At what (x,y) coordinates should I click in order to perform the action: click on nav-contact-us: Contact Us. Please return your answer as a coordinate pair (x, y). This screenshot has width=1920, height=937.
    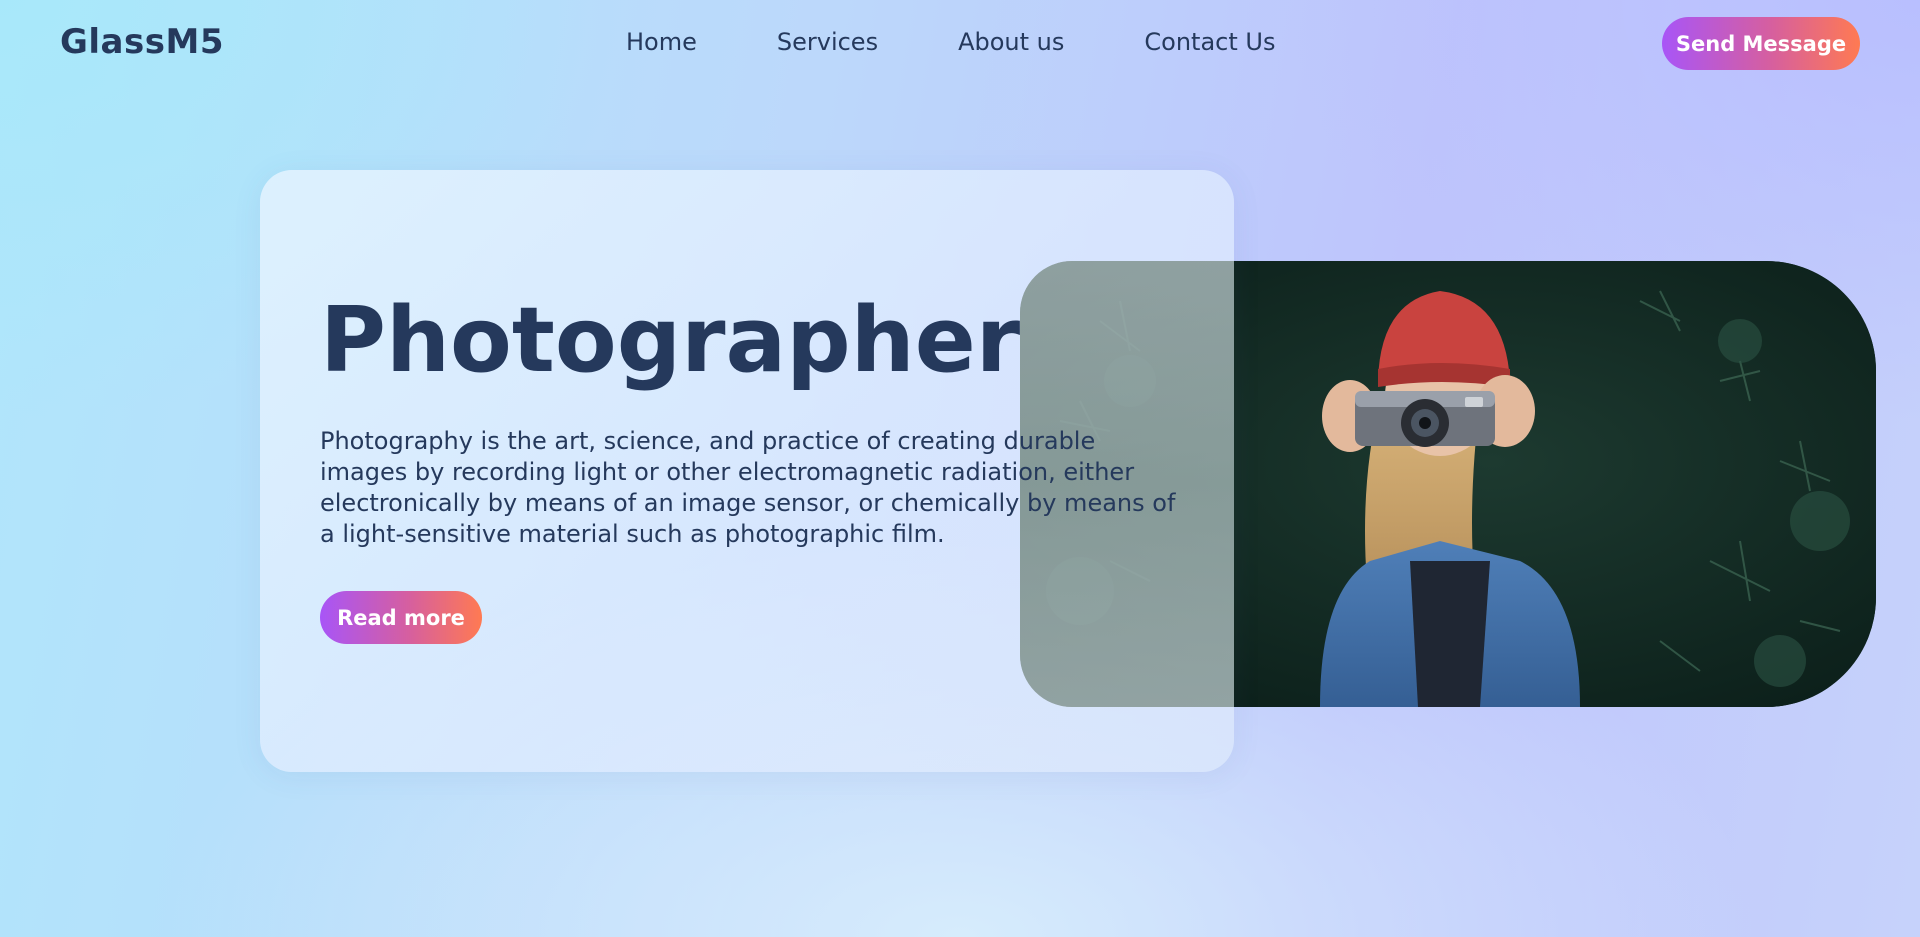
    Looking at the image, I should click on (1209, 42).